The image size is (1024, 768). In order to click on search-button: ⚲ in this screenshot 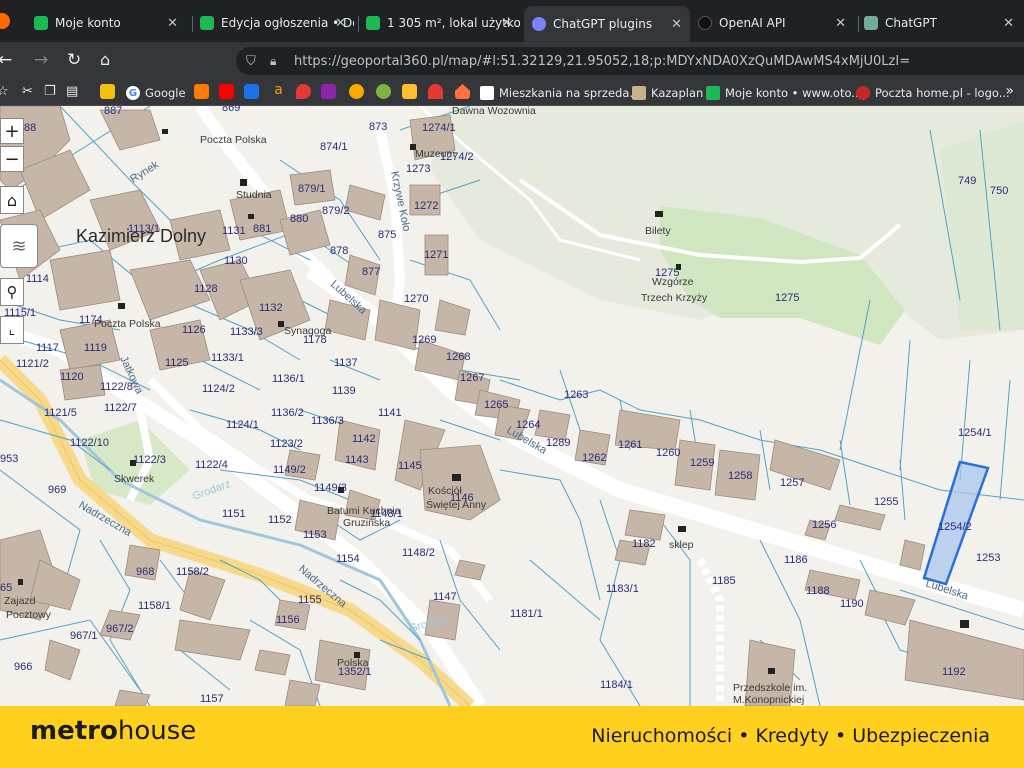, I will do `click(12, 292)`.